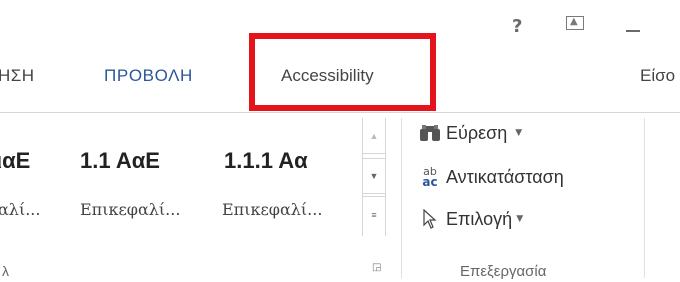  Describe the element at coordinates (633, 31) in the screenshot. I see `minimize-button` at that location.